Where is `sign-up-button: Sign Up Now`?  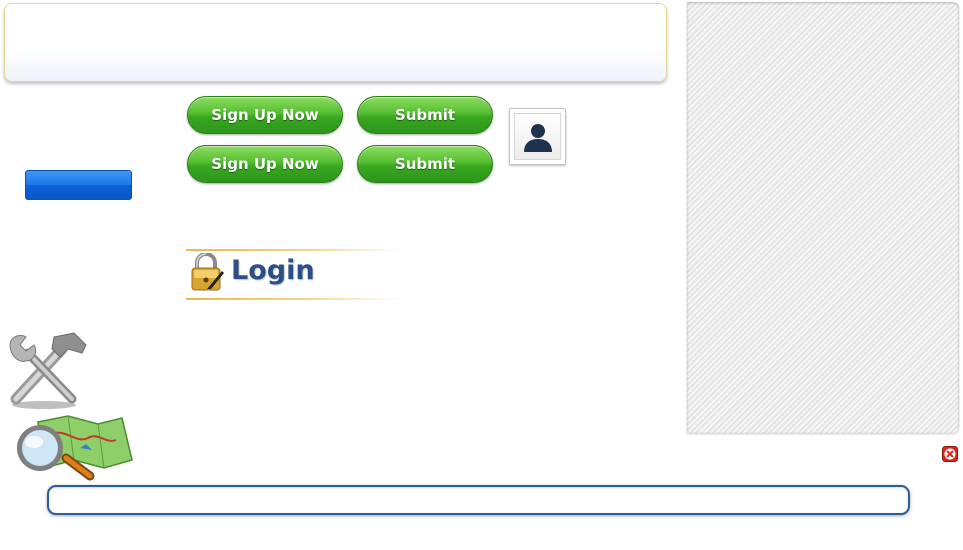 sign-up-button: Sign Up Now is located at coordinates (265, 115).